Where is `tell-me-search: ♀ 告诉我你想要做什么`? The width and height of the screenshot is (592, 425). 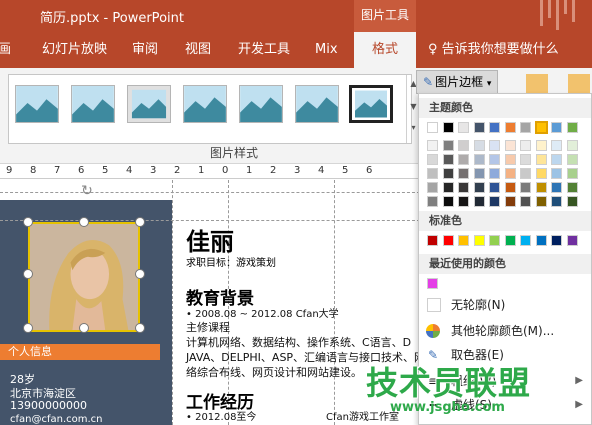
tell-me-search: ♀ 告诉我你想要做什么 is located at coordinates (493, 50).